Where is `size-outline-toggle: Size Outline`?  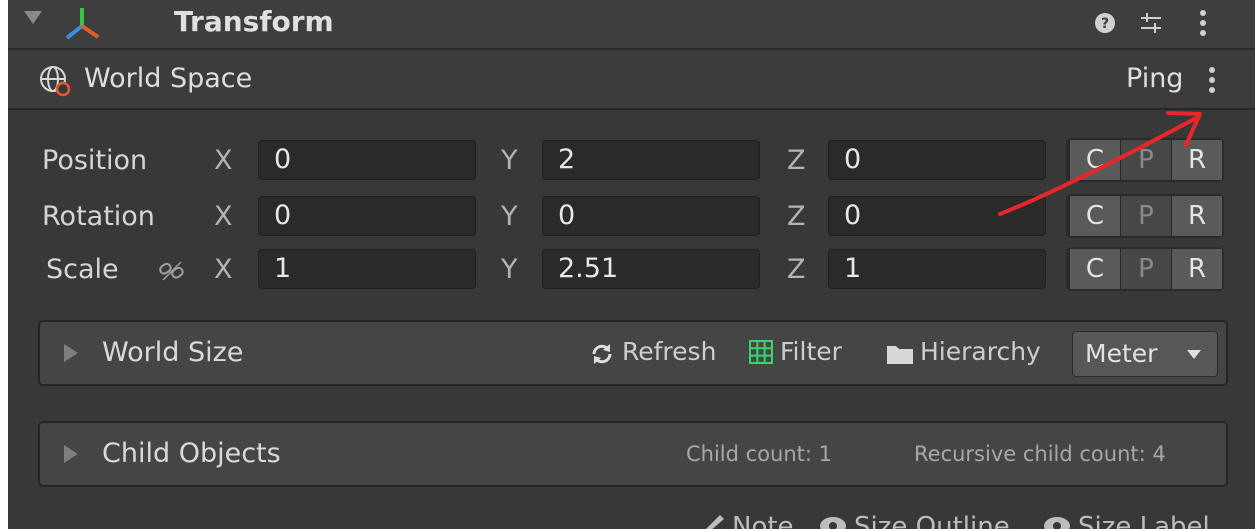
size-outline-toggle: Size Outline is located at coordinates (932, 520).